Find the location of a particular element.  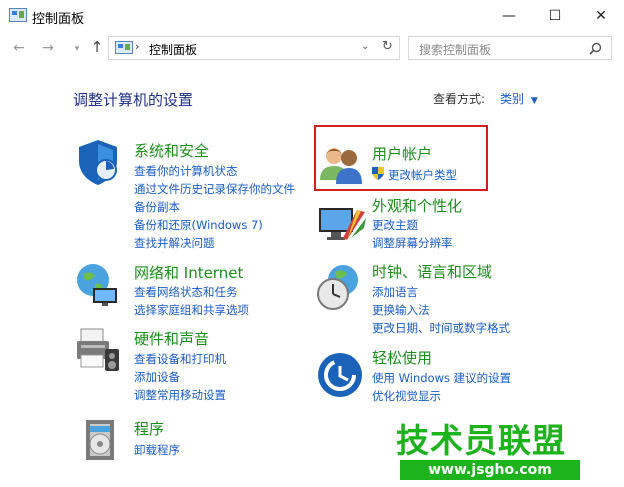

category-appearance: 外观和个性化 is located at coordinates (417, 205).